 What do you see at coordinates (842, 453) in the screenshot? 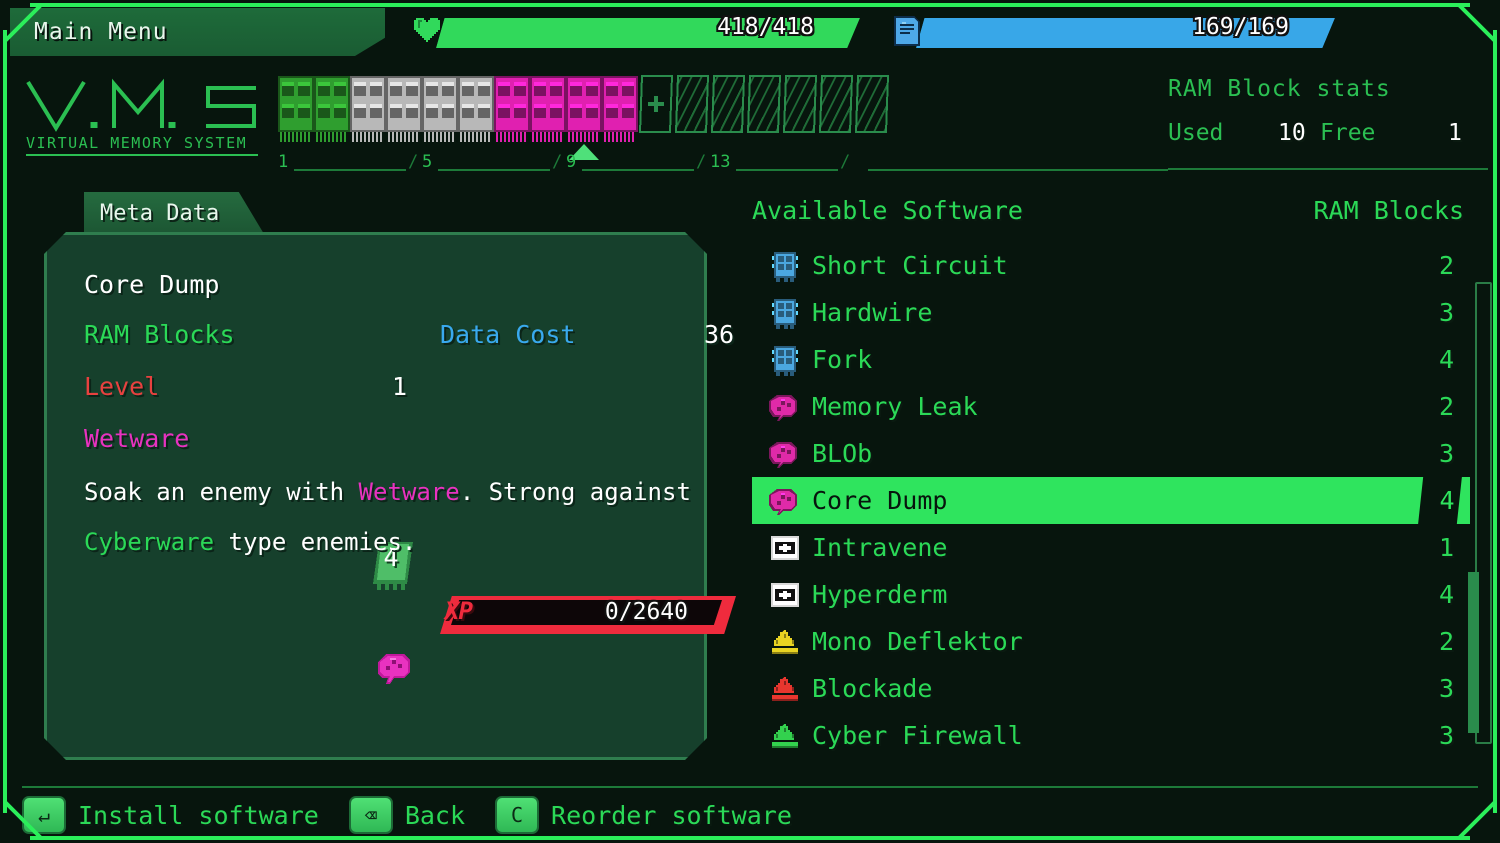
I see `software-name-label: BLOb` at bounding box center [842, 453].